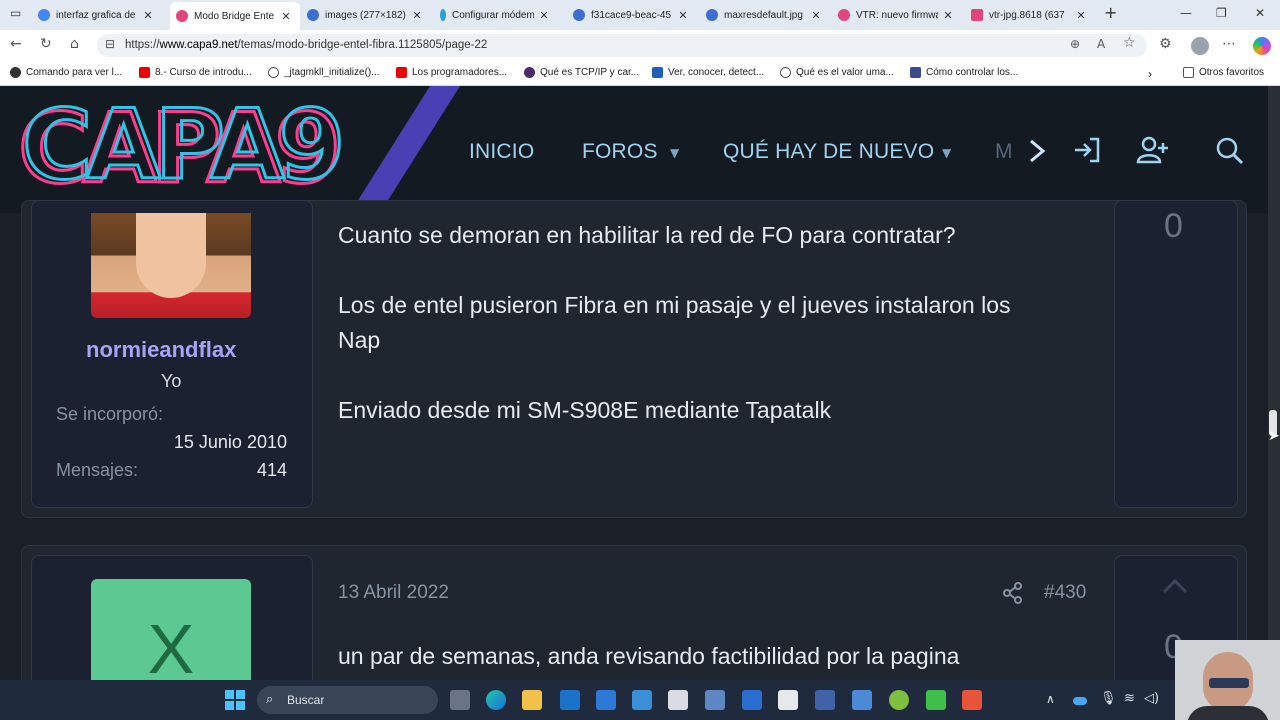 The height and width of the screenshot is (720, 1280). Describe the element at coordinates (936, 700) in the screenshot. I see `camtasia-icon` at that location.